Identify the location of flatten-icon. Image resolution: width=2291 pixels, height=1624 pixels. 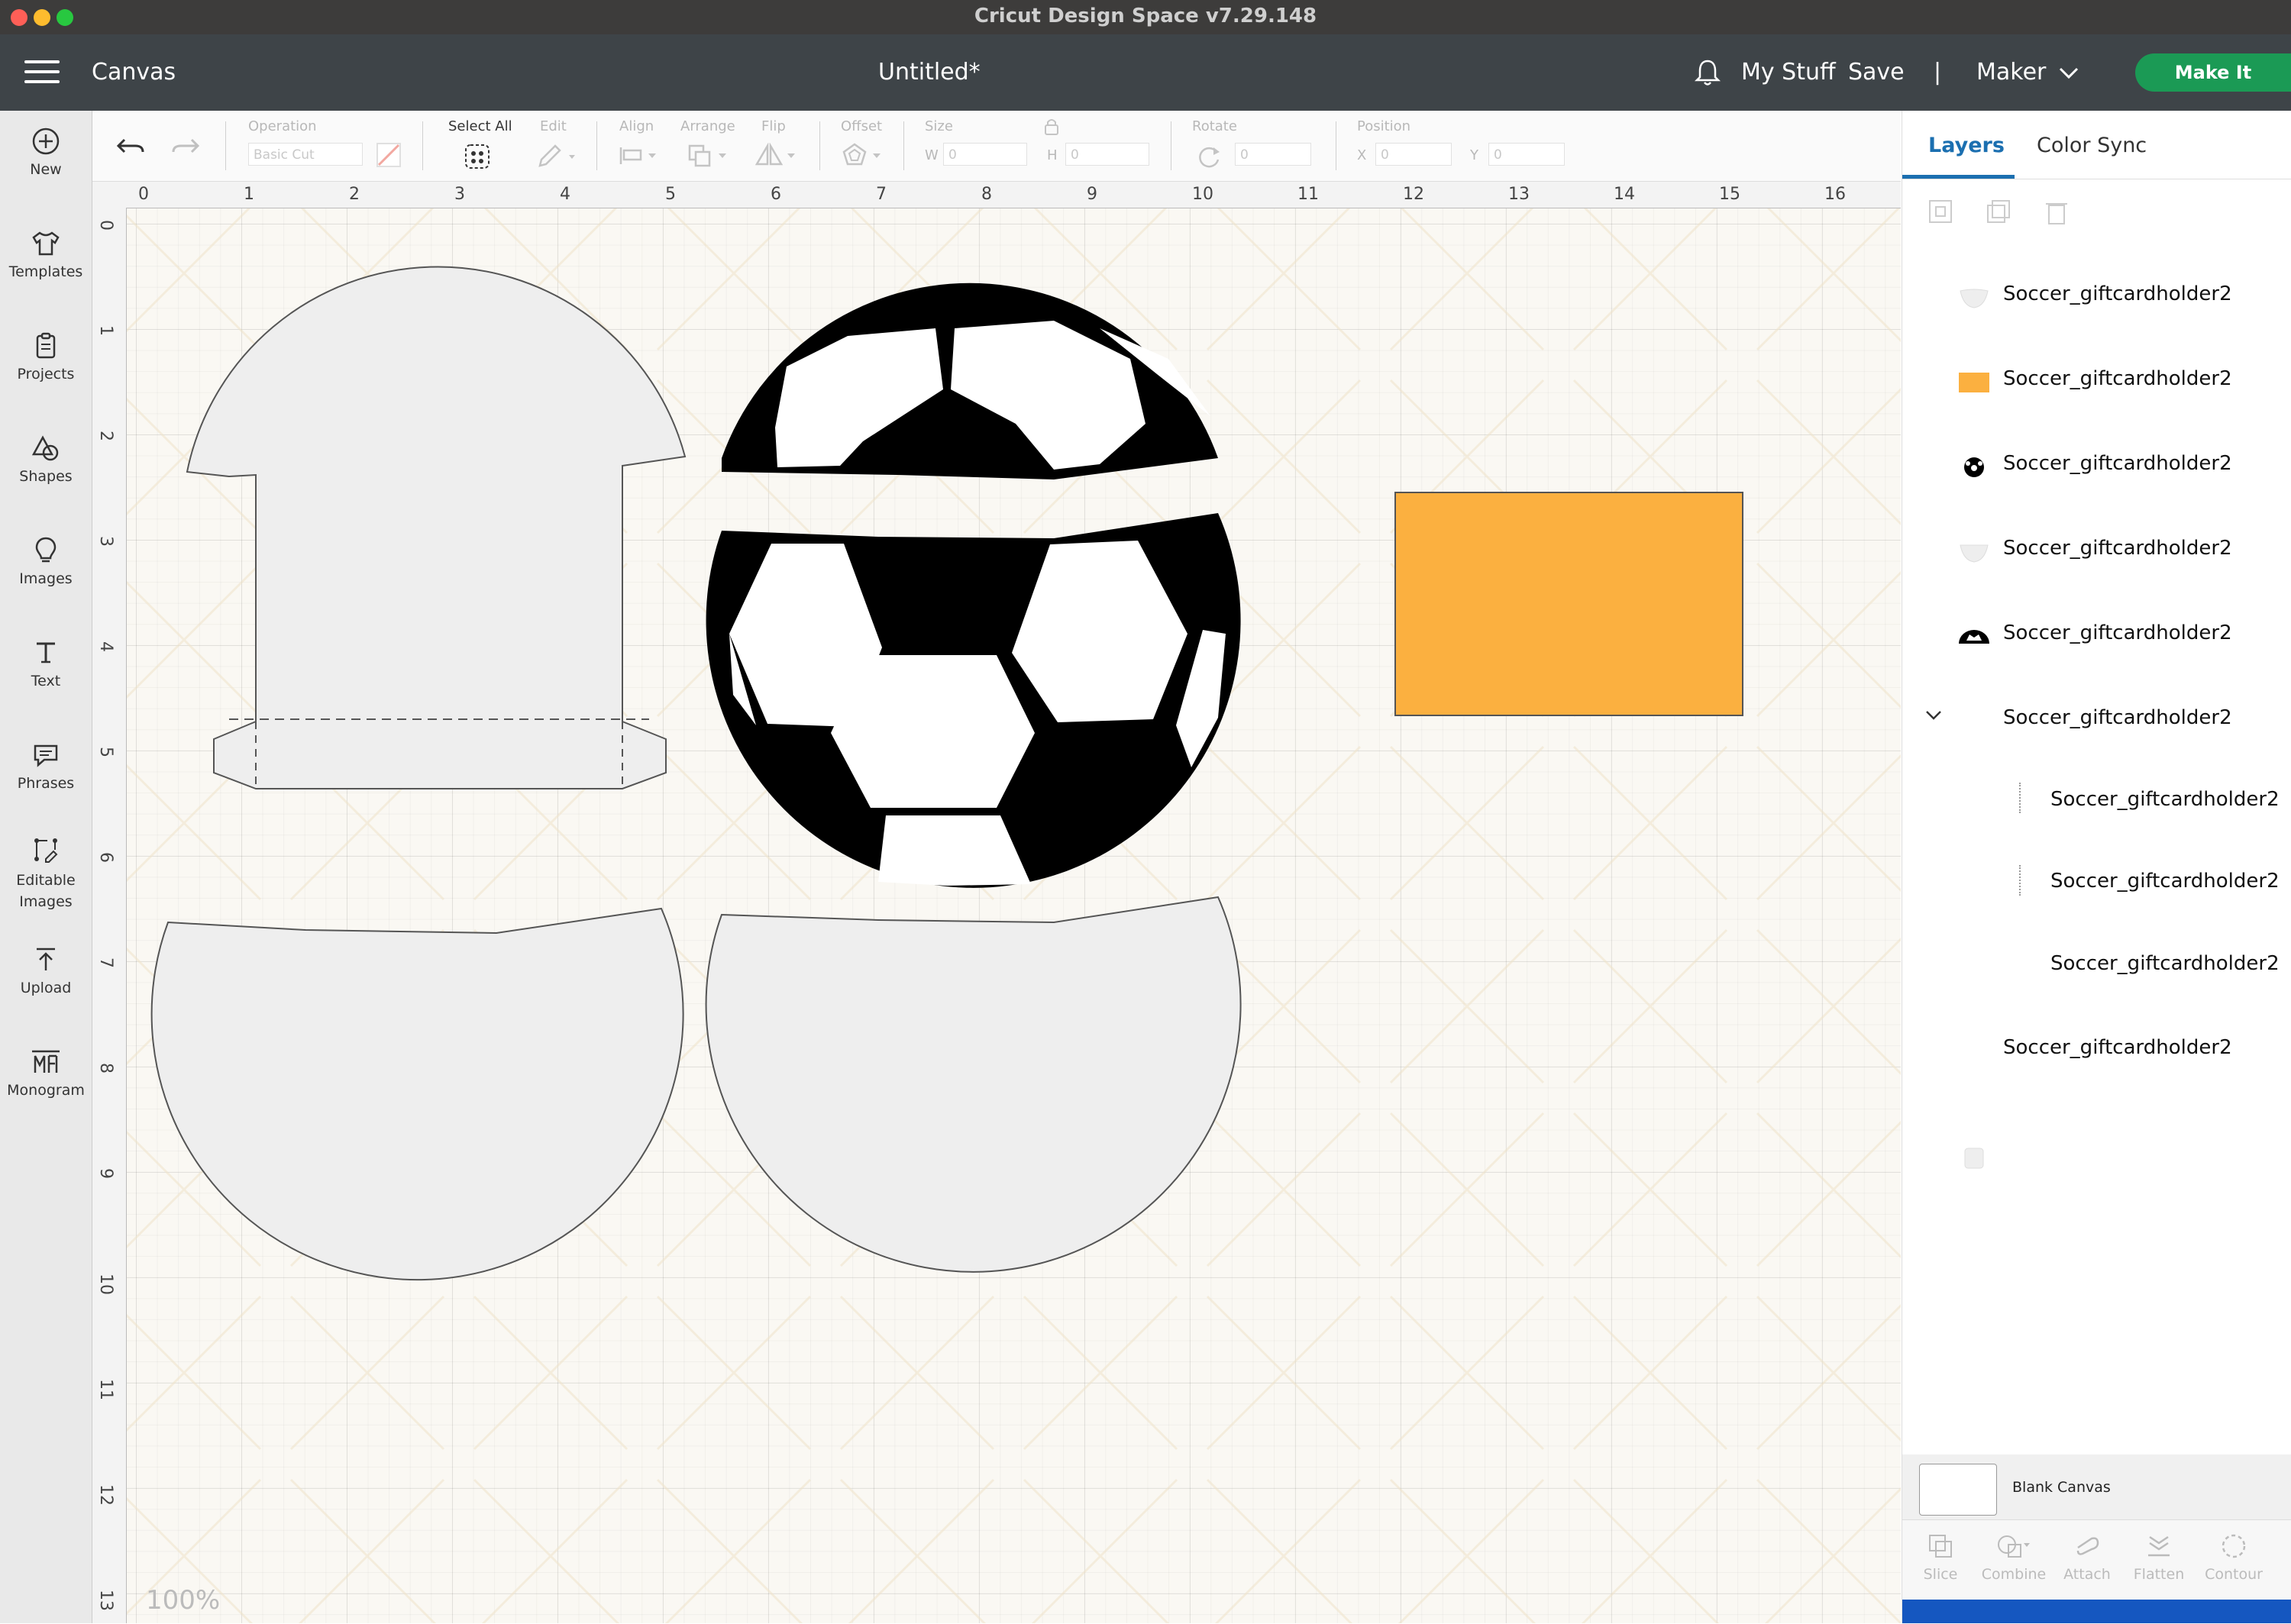
(2159, 1546).